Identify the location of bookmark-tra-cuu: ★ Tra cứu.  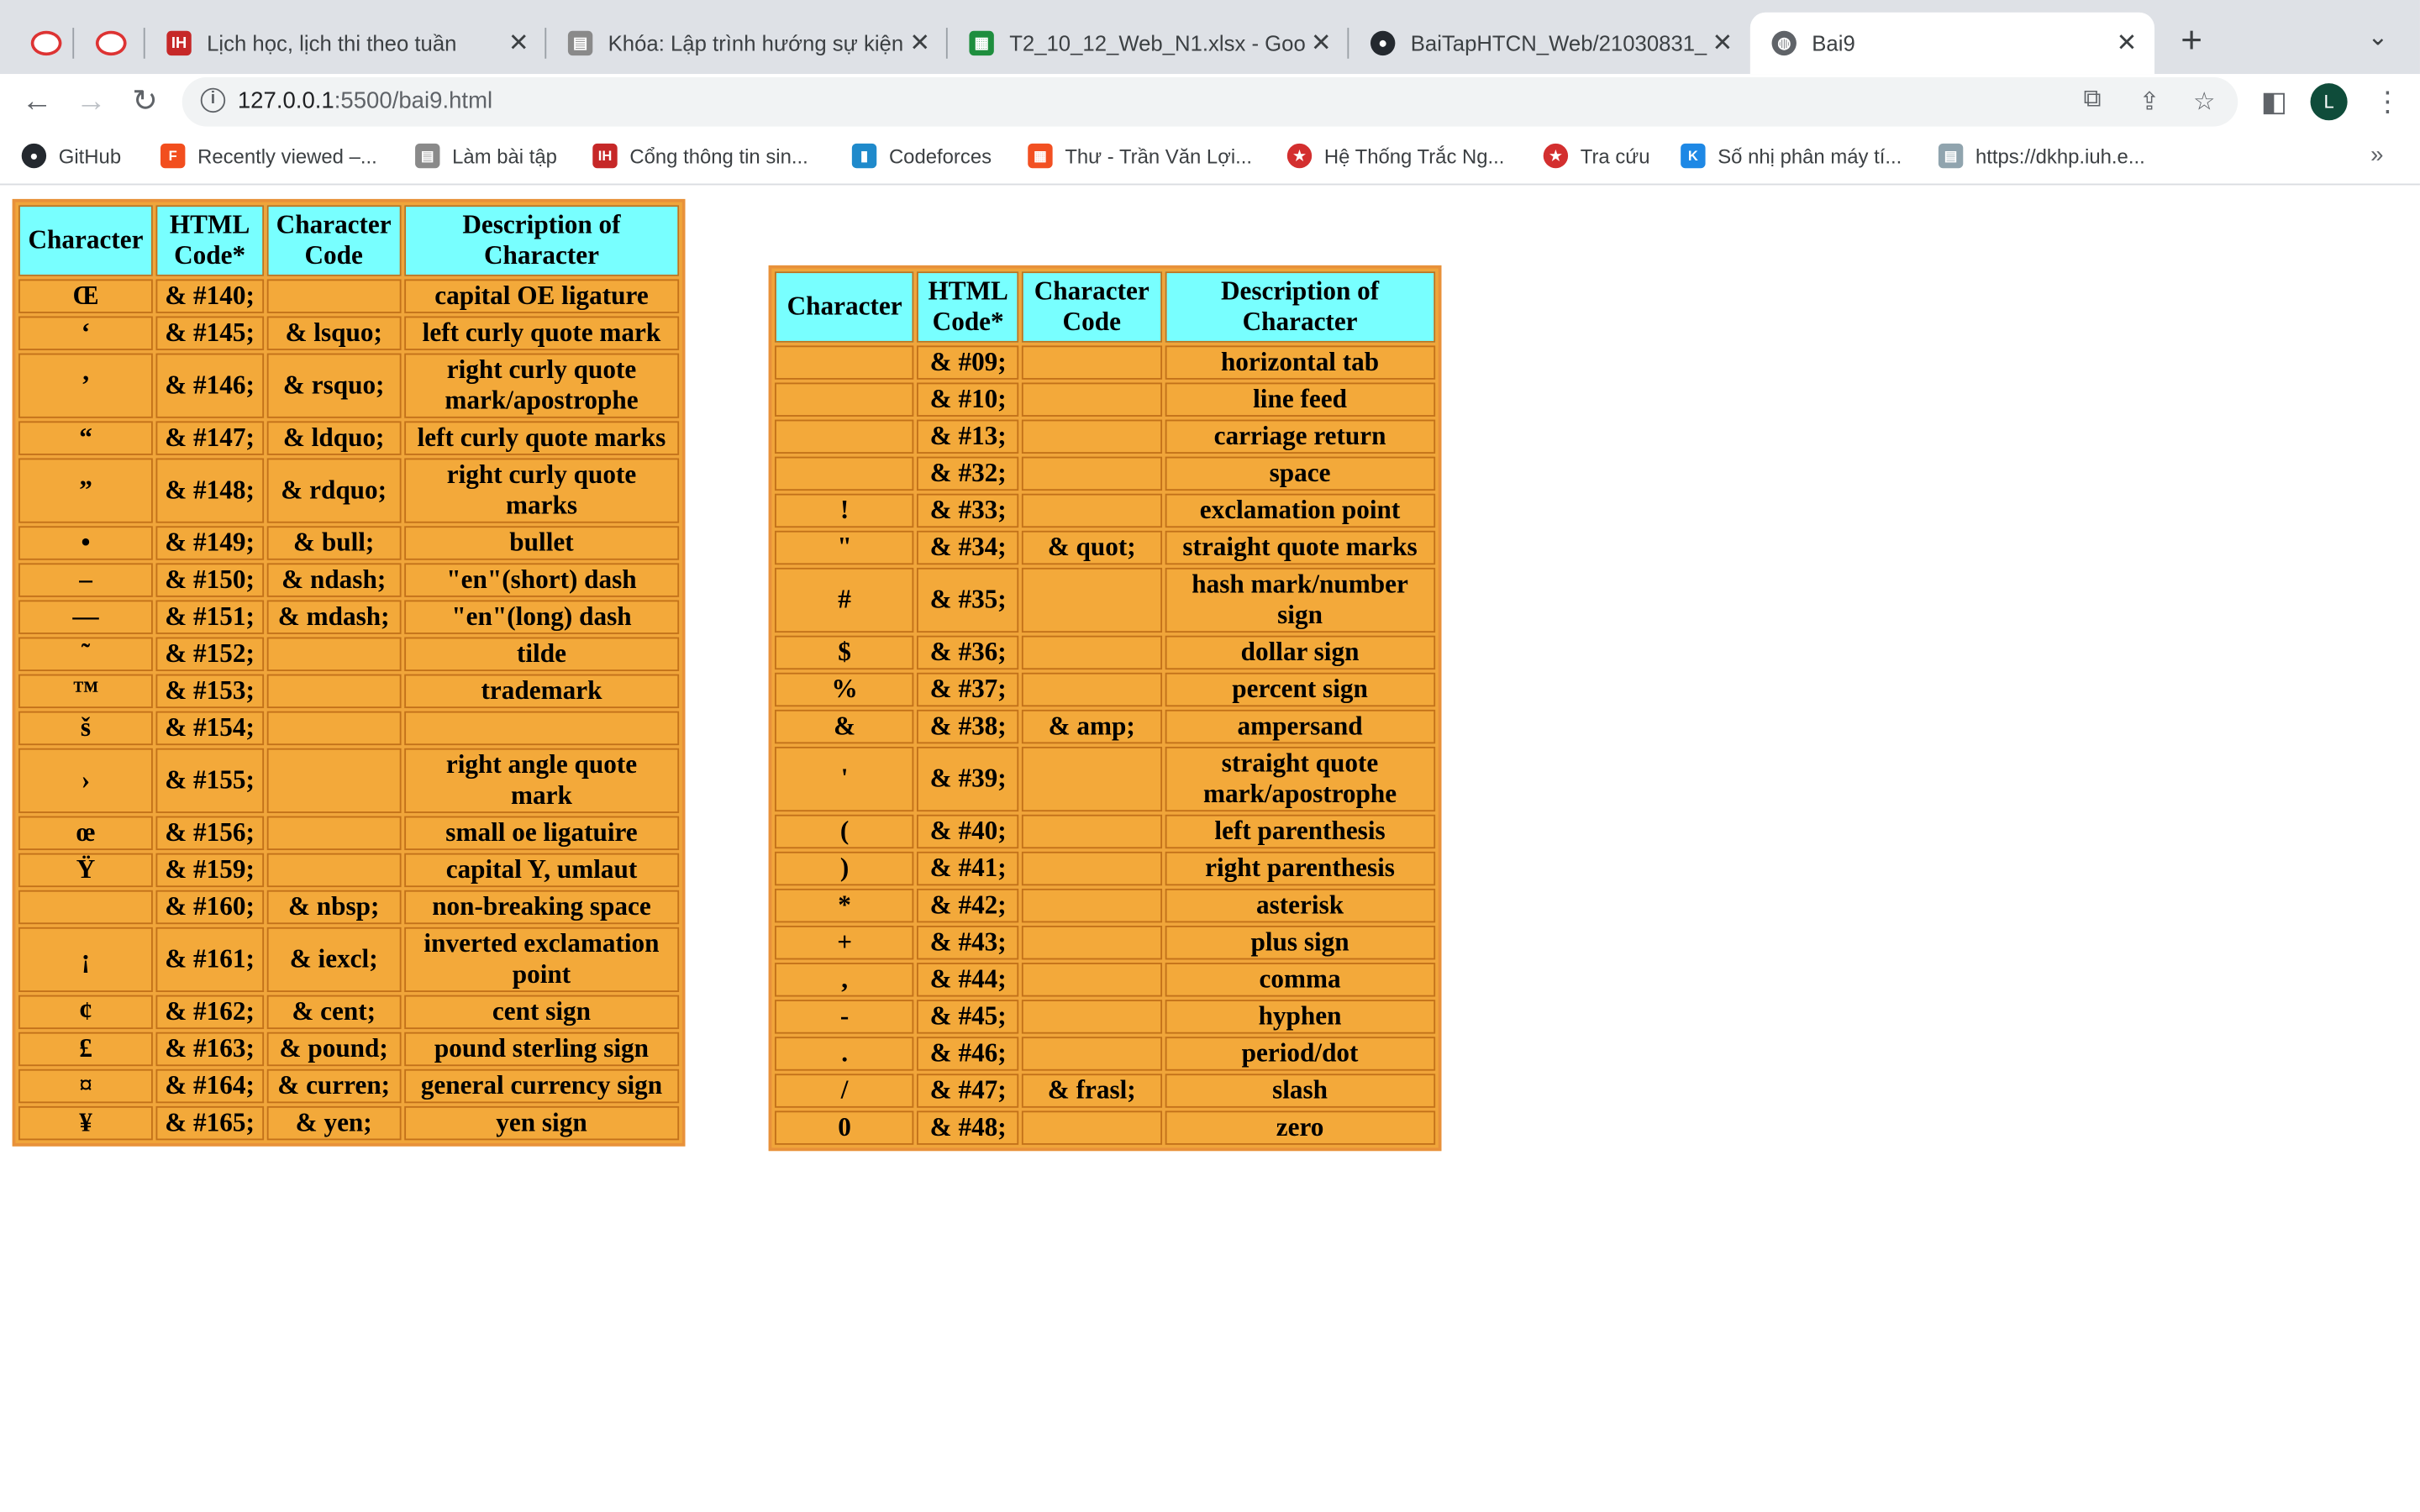
(1596, 156).